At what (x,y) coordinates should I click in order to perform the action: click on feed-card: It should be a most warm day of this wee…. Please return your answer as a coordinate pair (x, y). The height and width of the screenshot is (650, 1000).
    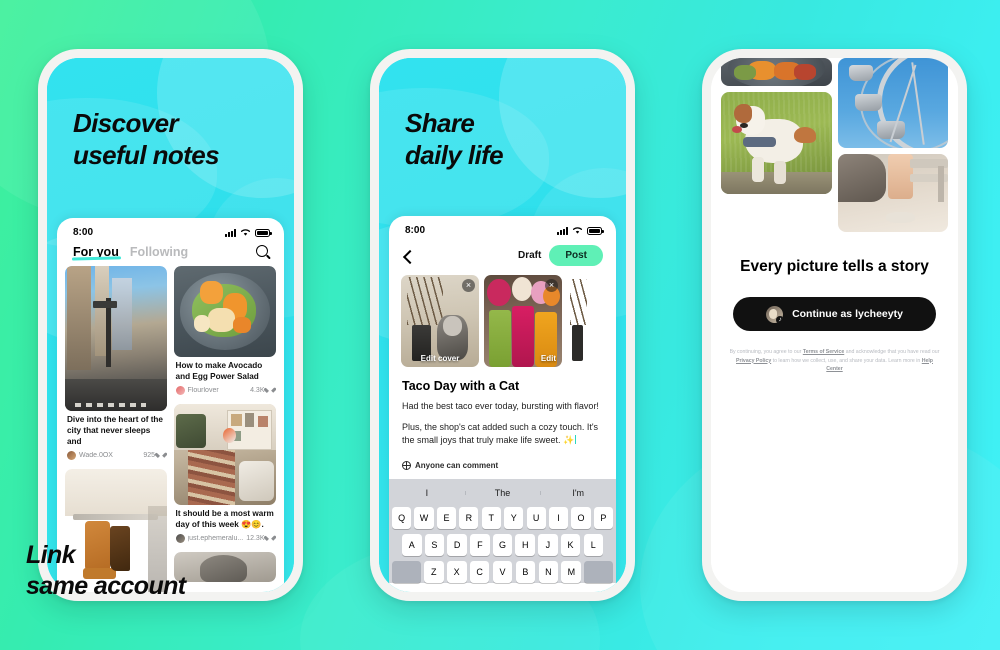
    Looking at the image, I should click on (224, 474).